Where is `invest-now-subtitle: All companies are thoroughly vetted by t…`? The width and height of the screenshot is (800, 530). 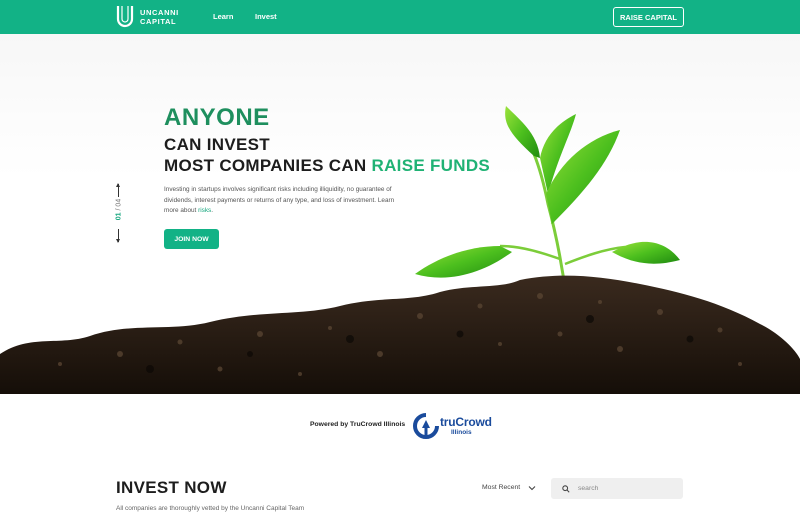 invest-now-subtitle: All companies are thoroughly vetted by t… is located at coordinates (210, 508).